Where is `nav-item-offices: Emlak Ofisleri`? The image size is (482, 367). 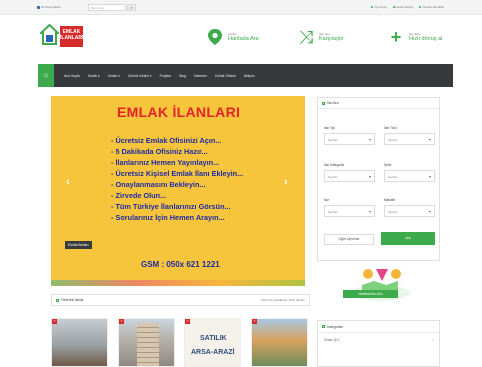
nav-item-offices: Emlak Ofisleri is located at coordinates (225, 76).